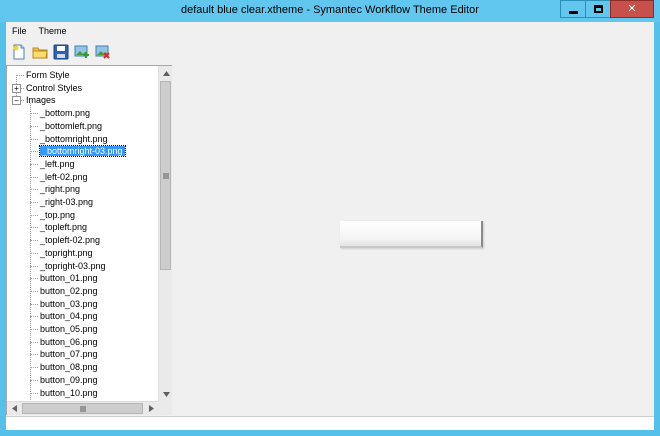  I want to click on tree-node-image: button_06.png, so click(69, 342).